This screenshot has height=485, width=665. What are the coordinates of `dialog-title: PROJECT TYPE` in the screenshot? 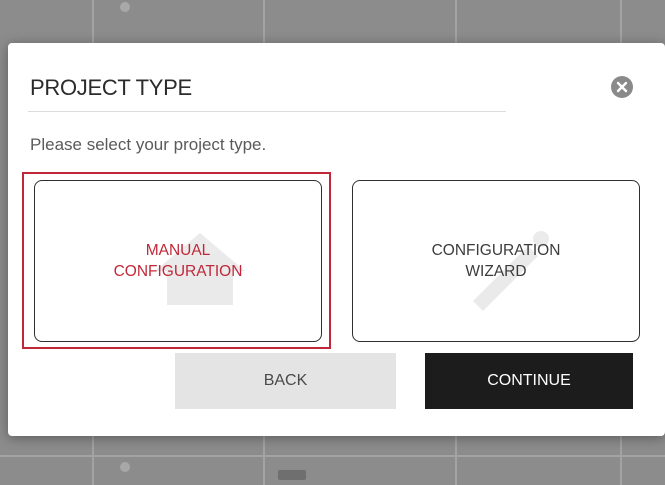 It's located at (111, 87).